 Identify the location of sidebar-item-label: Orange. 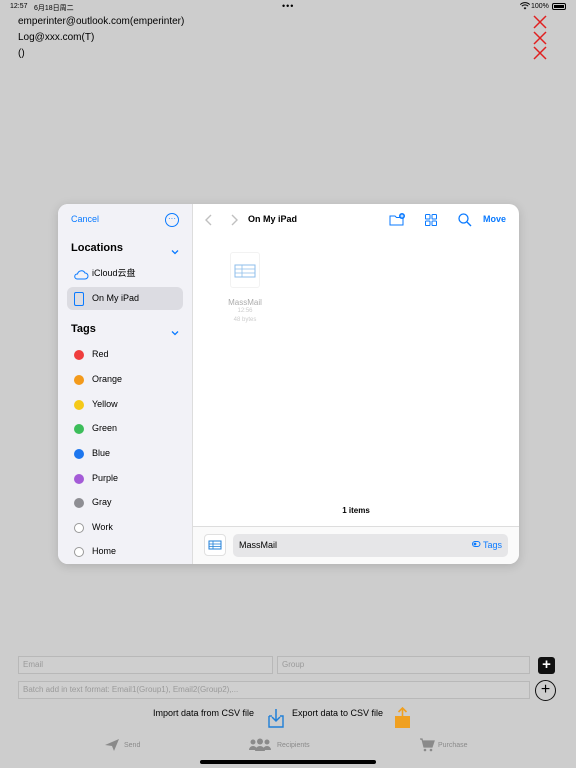
(107, 379).